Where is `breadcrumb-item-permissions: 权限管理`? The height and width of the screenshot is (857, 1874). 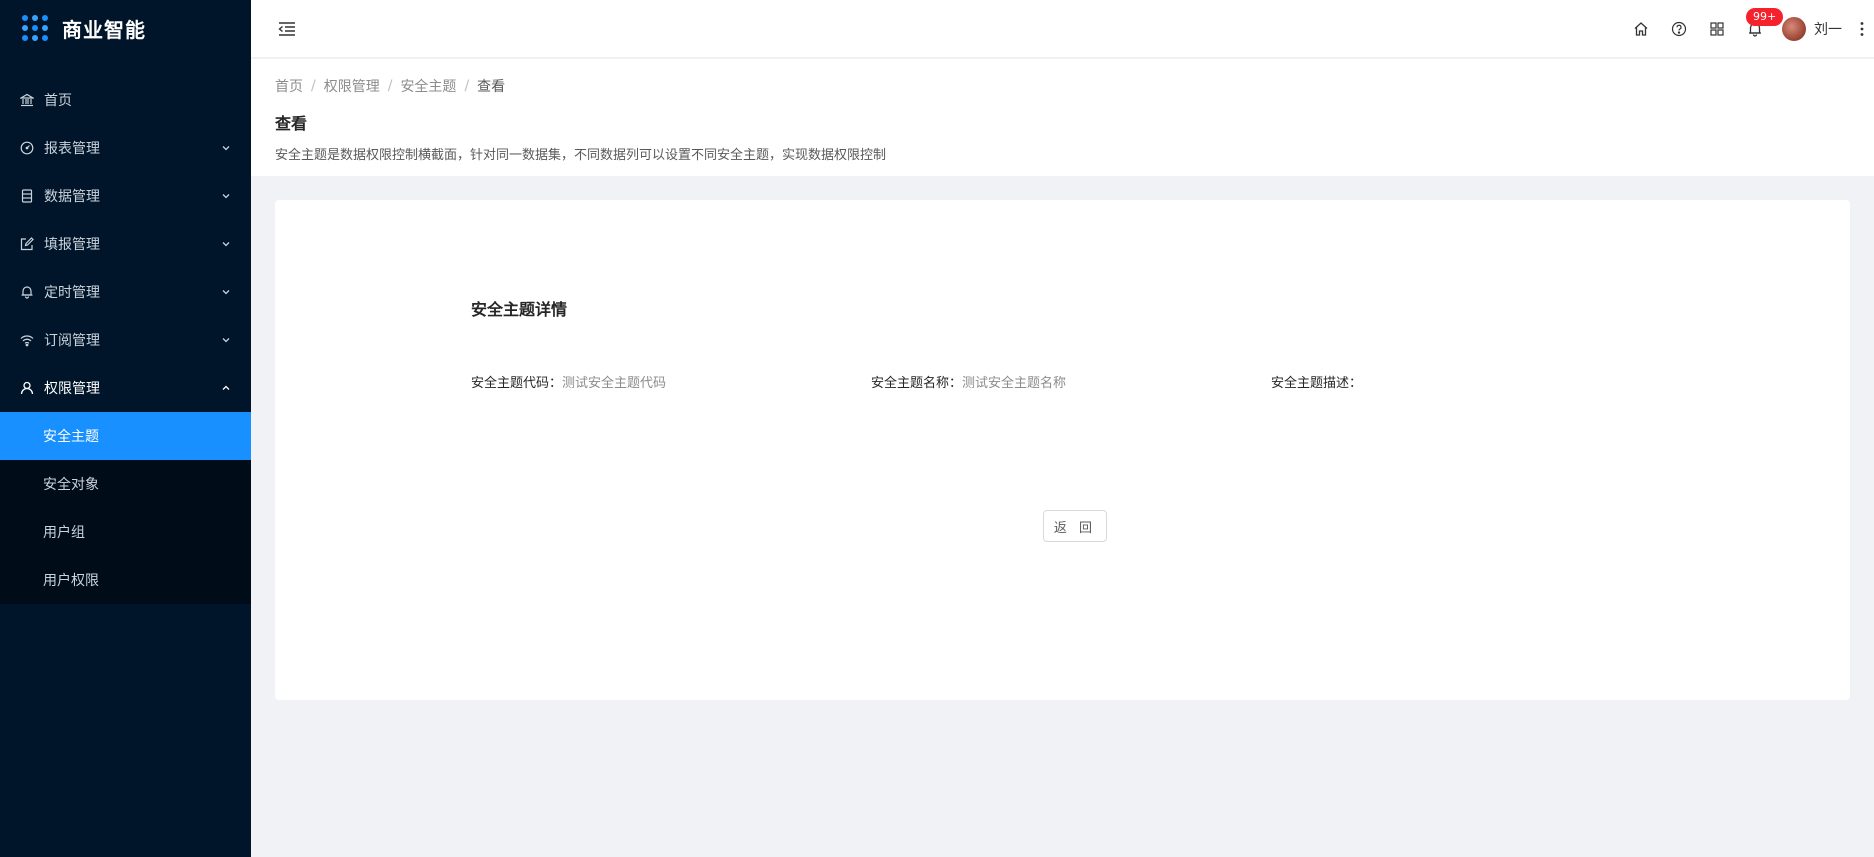 breadcrumb-item-permissions: 权限管理 is located at coordinates (352, 86).